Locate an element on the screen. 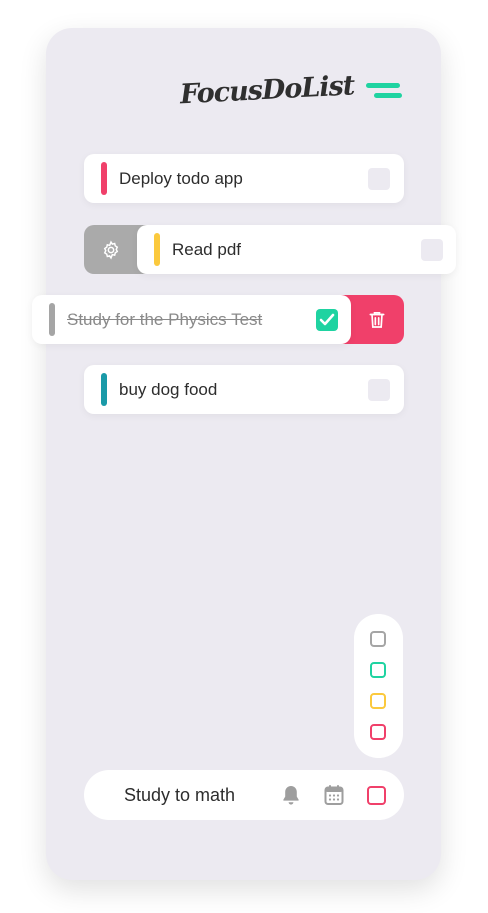 The image size is (488, 913). task-label: Study for the Physics Test is located at coordinates (165, 319).